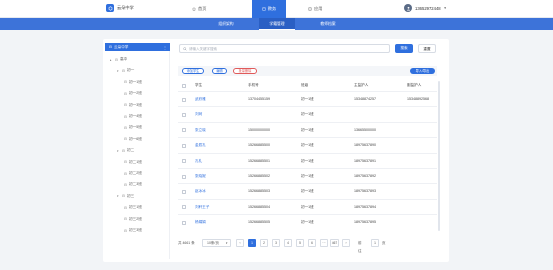 The height and width of the screenshot is (270, 553). What do you see at coordinates (259, 145) in the screenshot?
I see `cell-phone: 15266885500` at bounding box center [259, 145].